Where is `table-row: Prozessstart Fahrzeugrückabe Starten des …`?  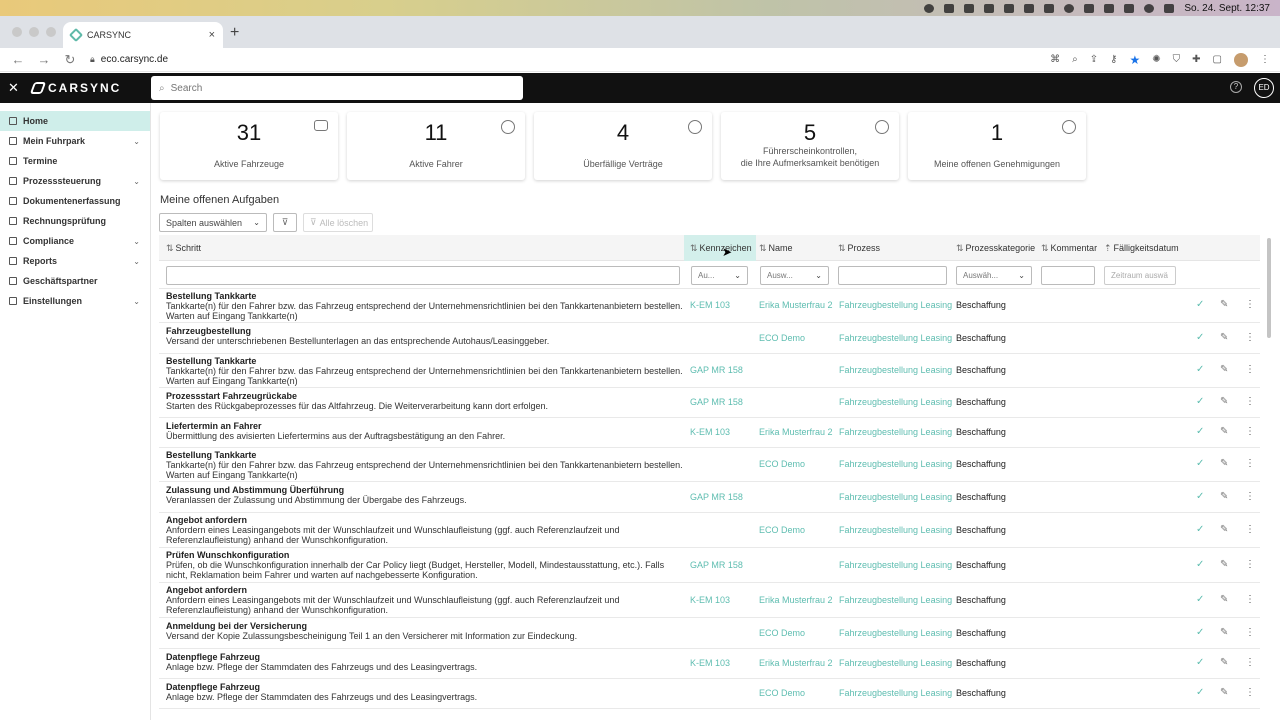
table-row: Prozessstart Fahrzeugrückabe Starten des … is located at coordinates (709, 403).